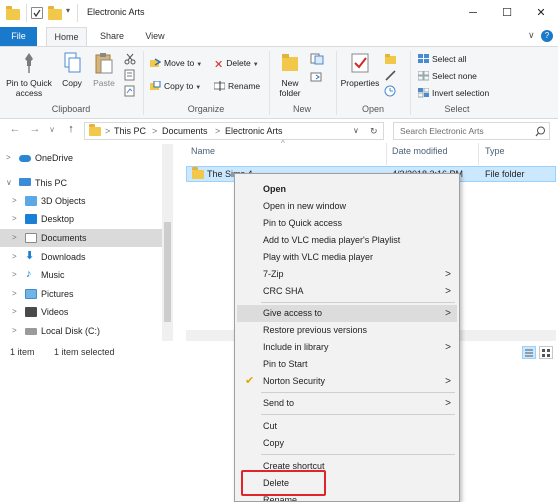 The height and width of the screenshot is (502, 558). I want to click on paste-shortcut-icon, so click(130, 92).